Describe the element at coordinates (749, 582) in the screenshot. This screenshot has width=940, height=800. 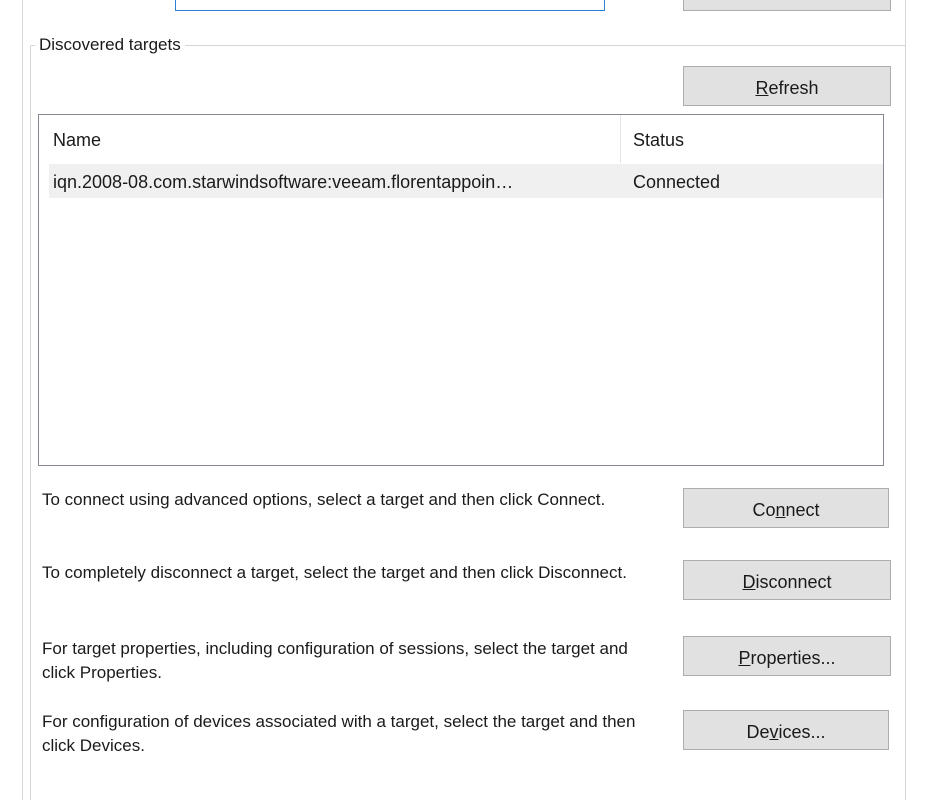
I see `disconnect-label-key: D` at that location.